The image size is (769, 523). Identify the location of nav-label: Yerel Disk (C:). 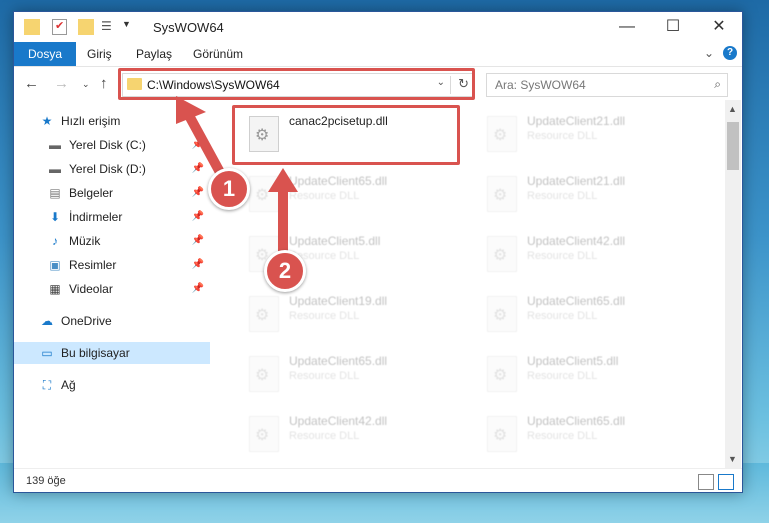
(107, 145).